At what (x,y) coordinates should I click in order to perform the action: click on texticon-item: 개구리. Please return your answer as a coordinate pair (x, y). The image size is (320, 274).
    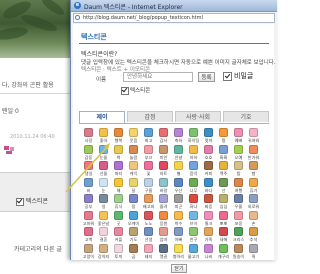
    Looking at the image, I should click on (223, 252).